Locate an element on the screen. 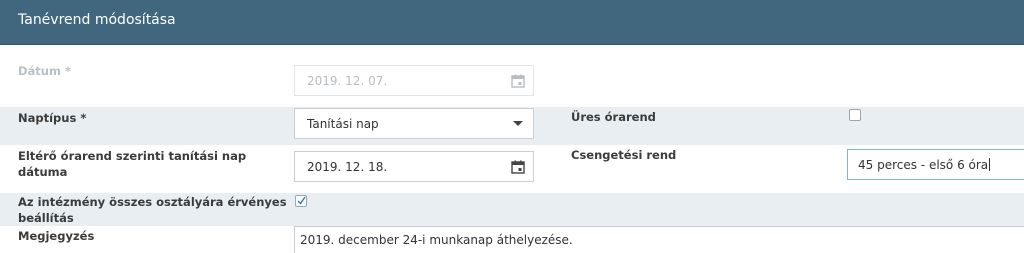 This screenshot has height=253, width=1024. eltero-datum-field: 2019. 12. 18. is located at coordinates (414, 166).